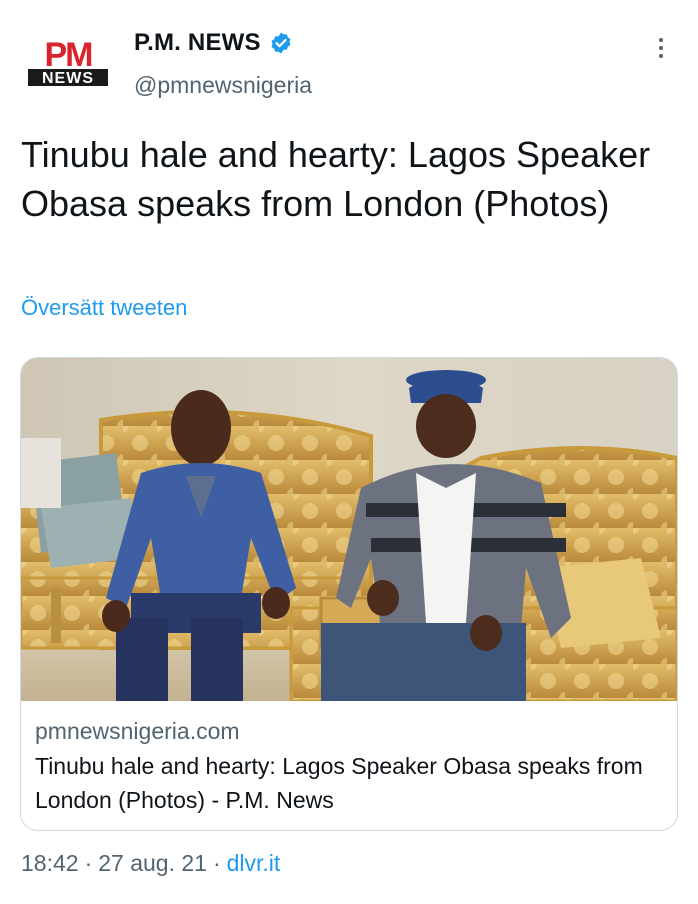 The width and height of the screenshot is (698, 904). What do you see at coordinates (281, 43) in the screenshot?
I see `verified-badge-icon` at bounding box center [281, 43].